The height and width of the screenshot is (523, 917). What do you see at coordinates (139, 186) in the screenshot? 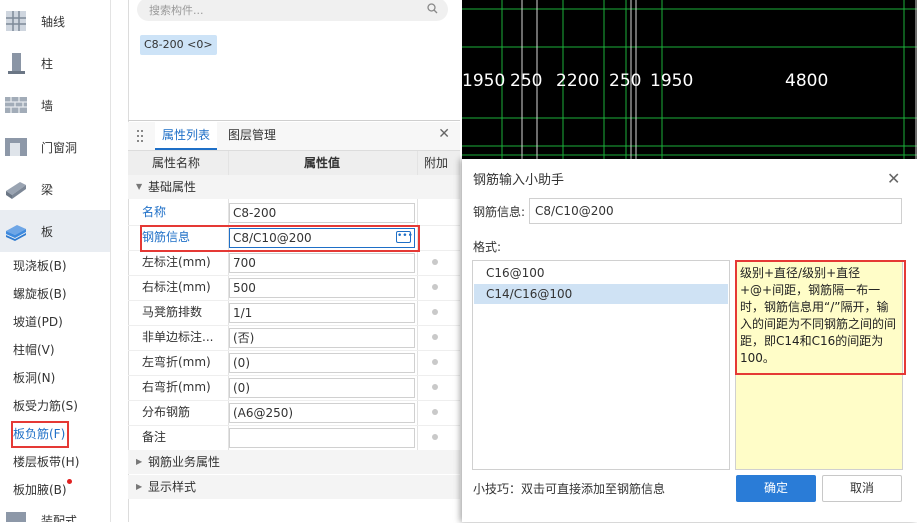
I see `collapse-arrow-icon: ▼` at bounding box center [139, 186].